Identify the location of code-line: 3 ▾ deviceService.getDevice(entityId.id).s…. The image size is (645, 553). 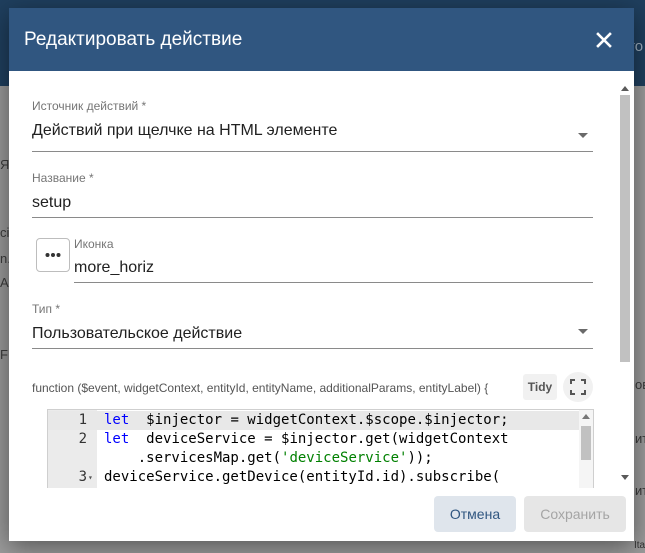
(313, 477).